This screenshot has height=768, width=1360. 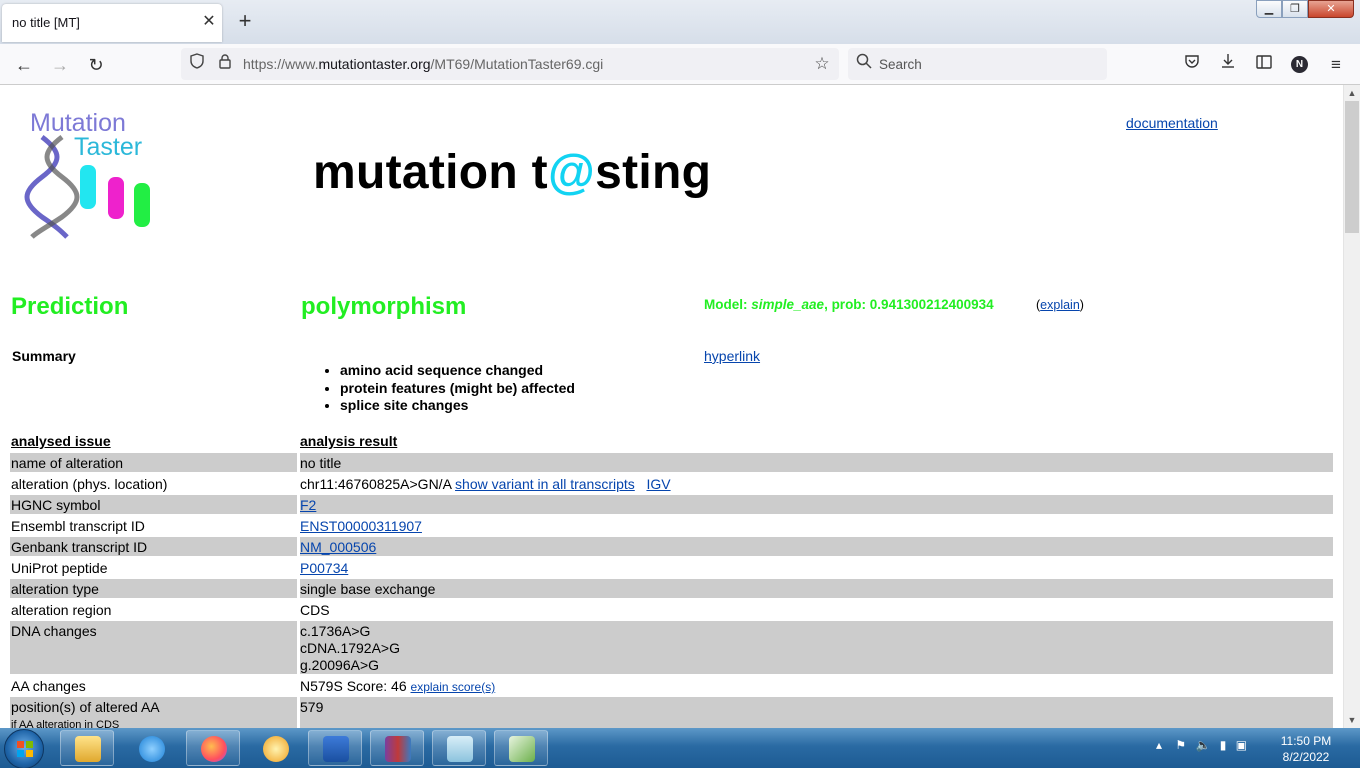 I want to click on uniprot-link: P00734, so click(x=324, y=568).